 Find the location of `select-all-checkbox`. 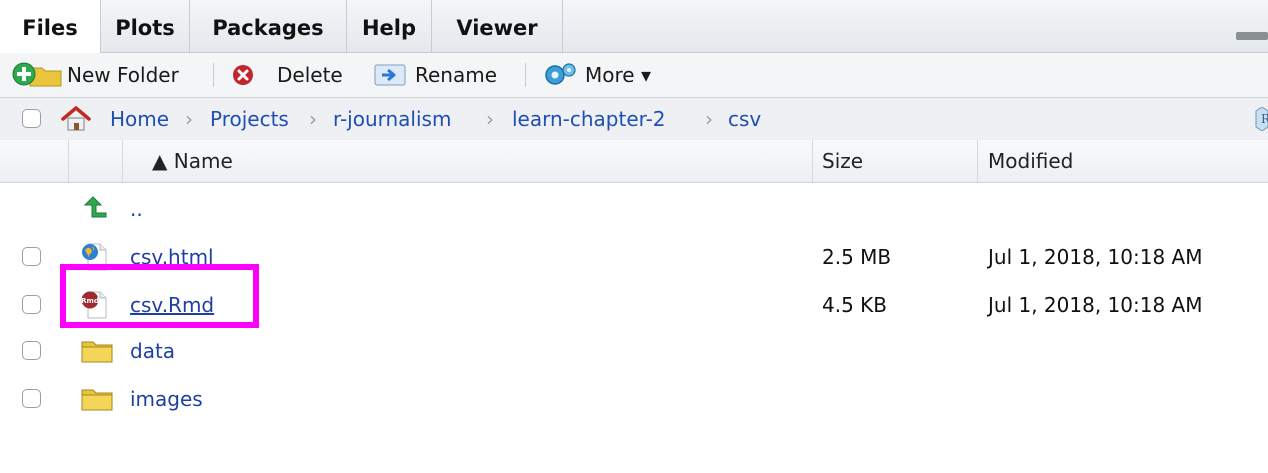

select-all-checkbox is located at coordinates (31, 118).